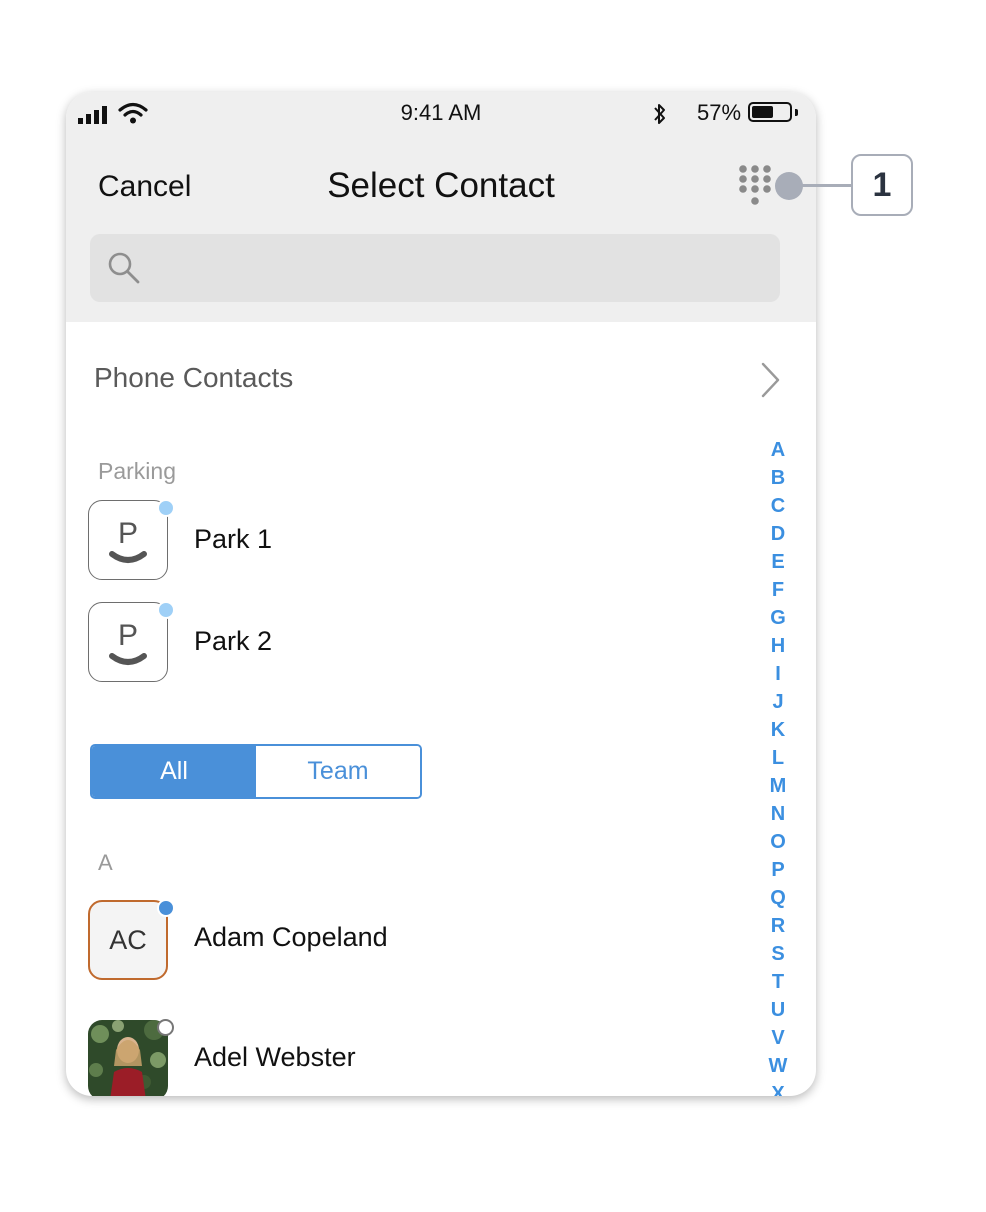 The width and height of the screenshot is (986, 1212). What do you see at coordinates (778, 758) in the screenshot?
I see `index-letter-l: L` at bounding box center [778, 758].